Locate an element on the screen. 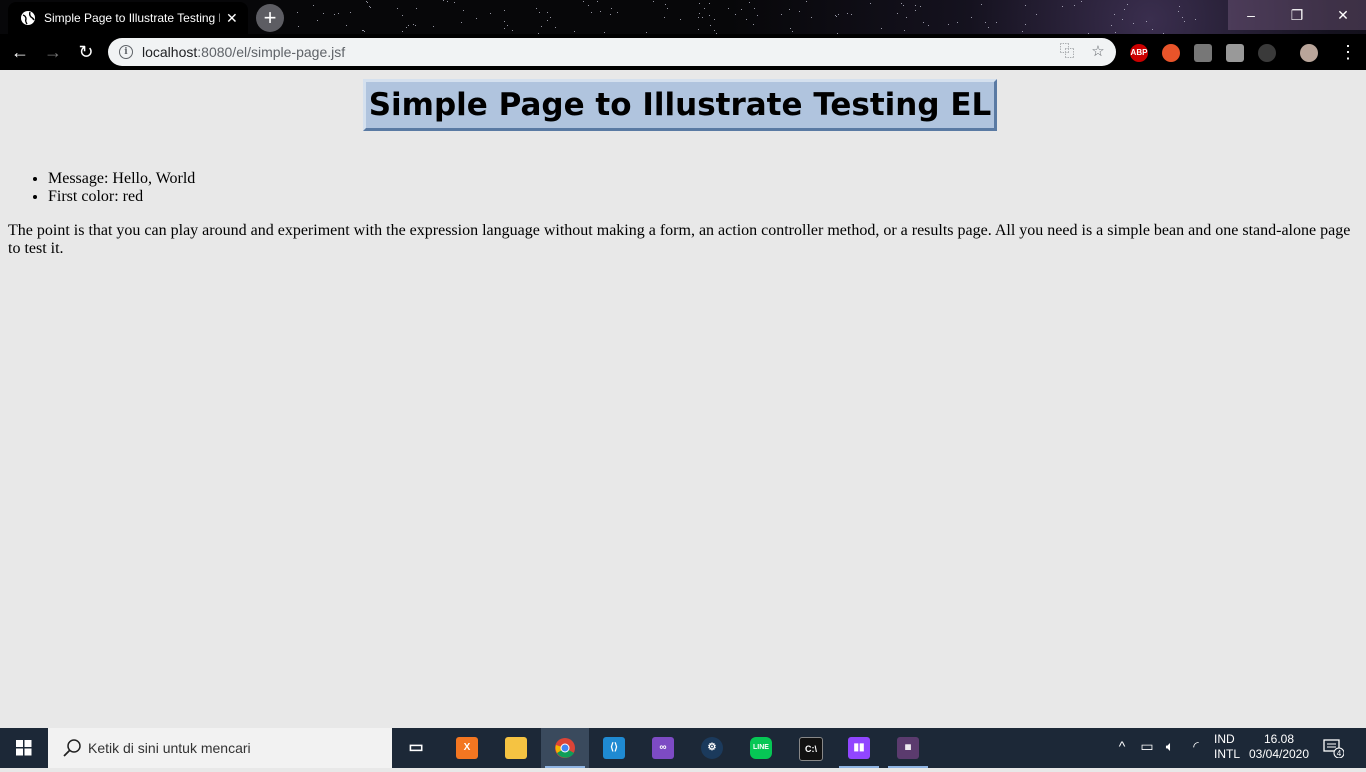  url-text: localhost:8080/el/simple-page.jsf is located at coordinates (243, 52).